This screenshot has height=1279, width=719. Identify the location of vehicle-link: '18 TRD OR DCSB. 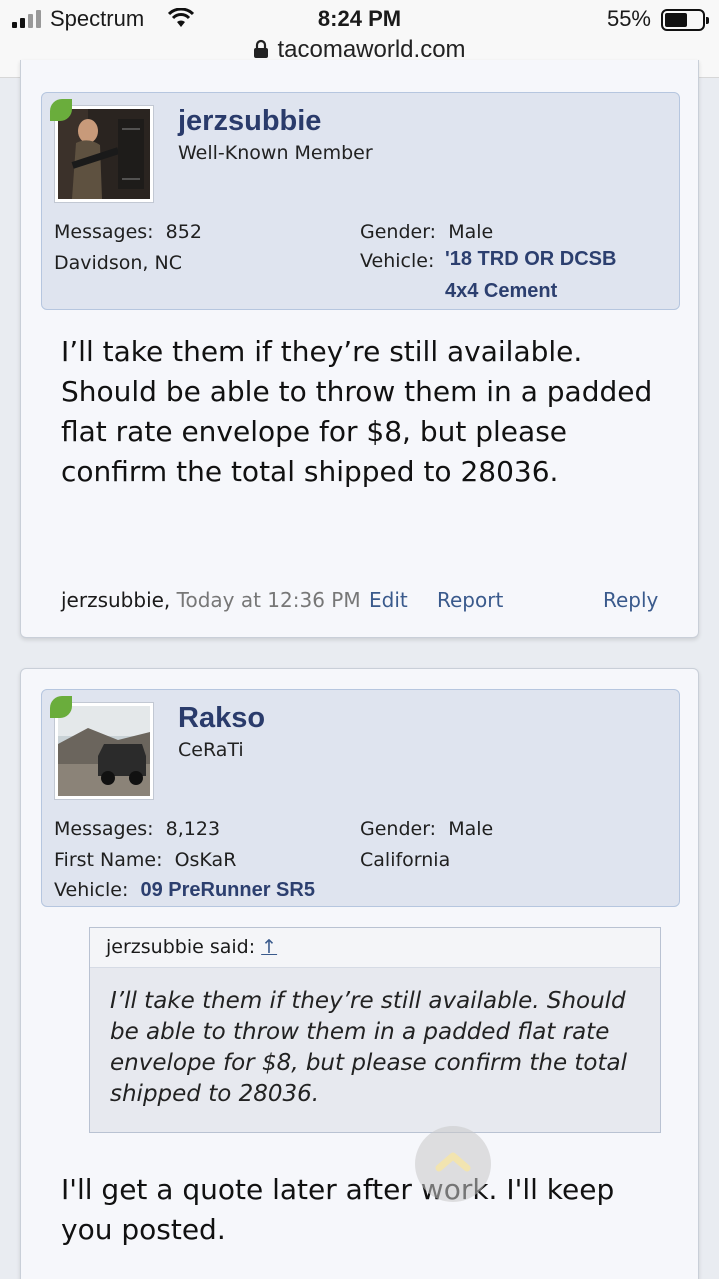
(530, 259).